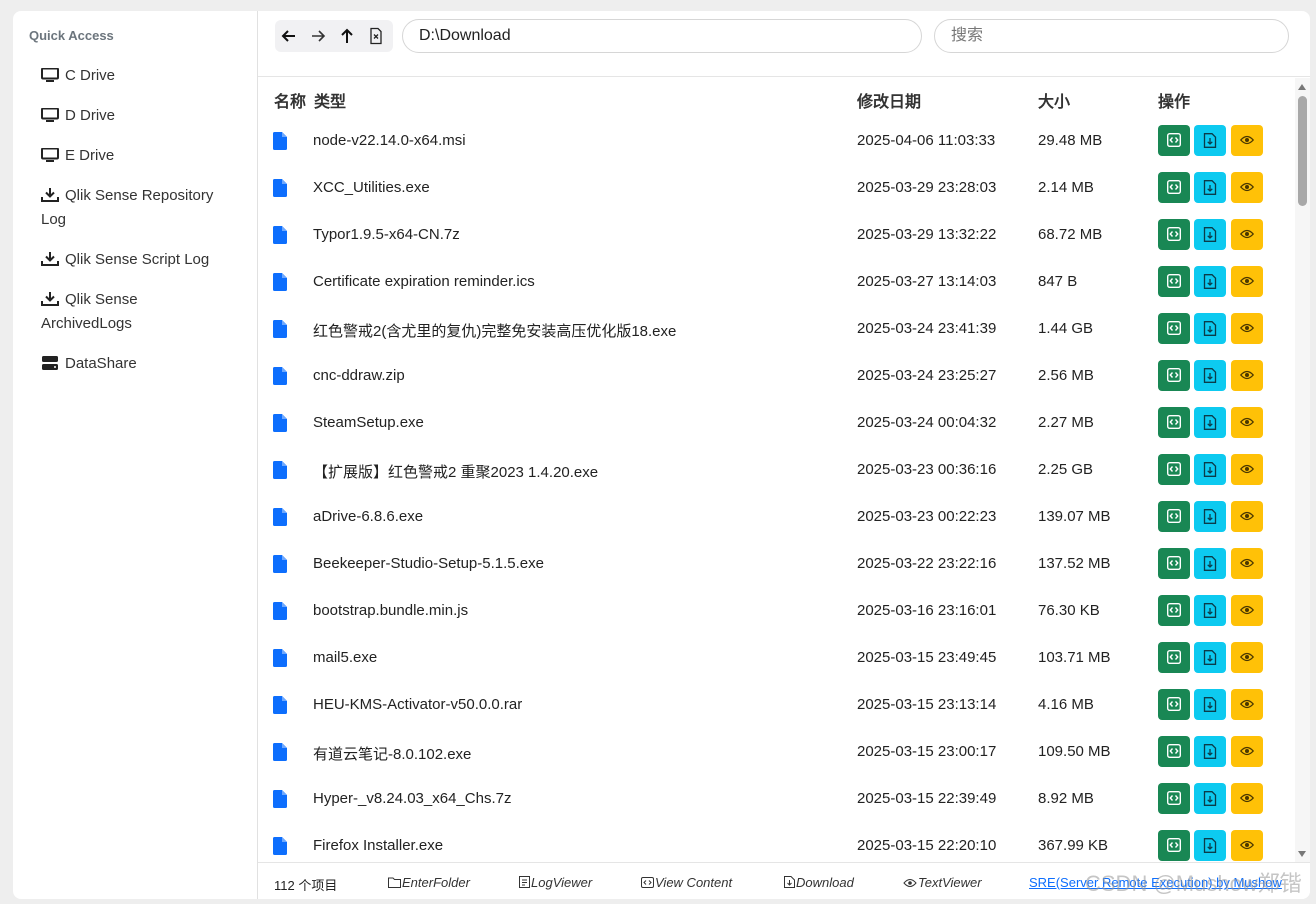 Image resolution: width=1316 pixels, height=904 pixels. Describe the element at coordinates (417, 704) in the screenshot. I see `file-name: HEU-KMS-Activator-v50.0.0.rar` at that location.